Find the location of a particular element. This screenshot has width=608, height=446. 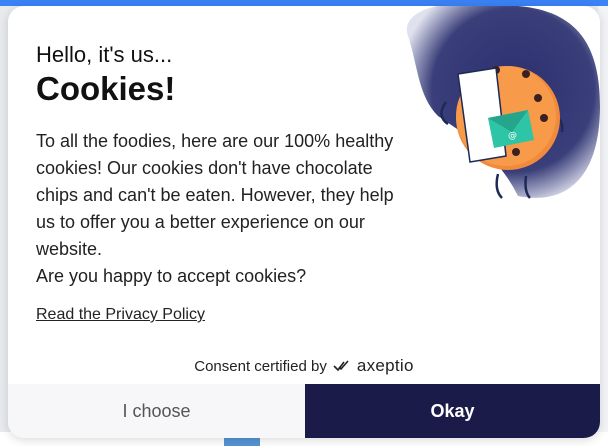

dialog-question: Are you happy to accept cookies? is located at coordinates (171, 276).